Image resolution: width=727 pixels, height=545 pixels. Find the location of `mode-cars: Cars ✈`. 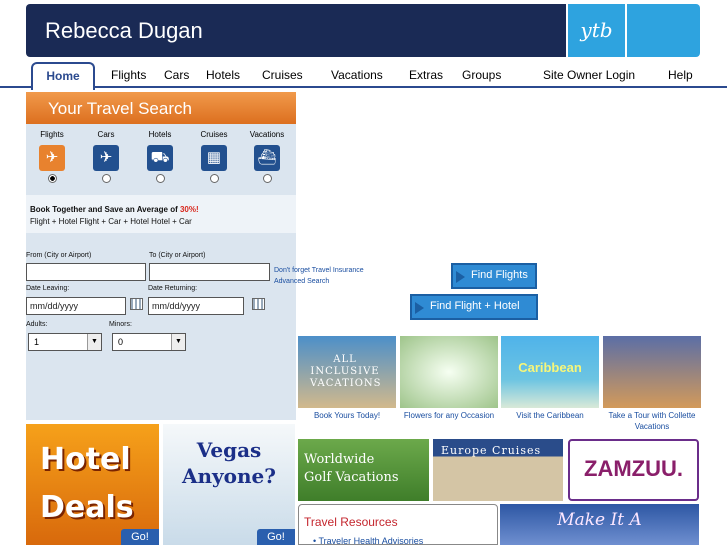

mode-cars: Cars ✈ is located at coordinates (106, 156).